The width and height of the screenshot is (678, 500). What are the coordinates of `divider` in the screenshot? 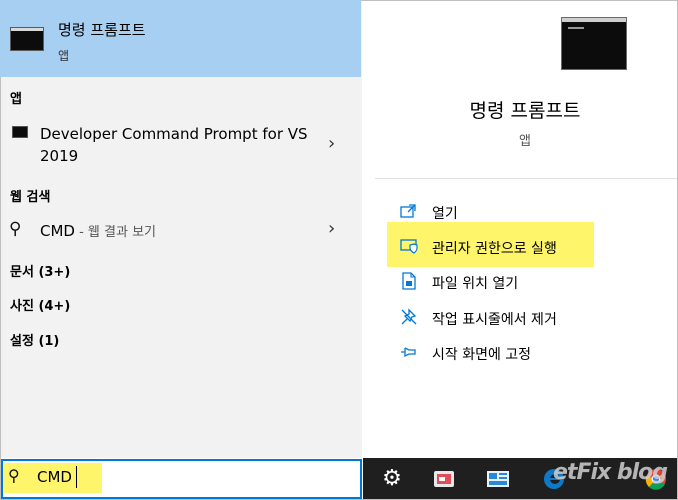 It's located at (526, 178).